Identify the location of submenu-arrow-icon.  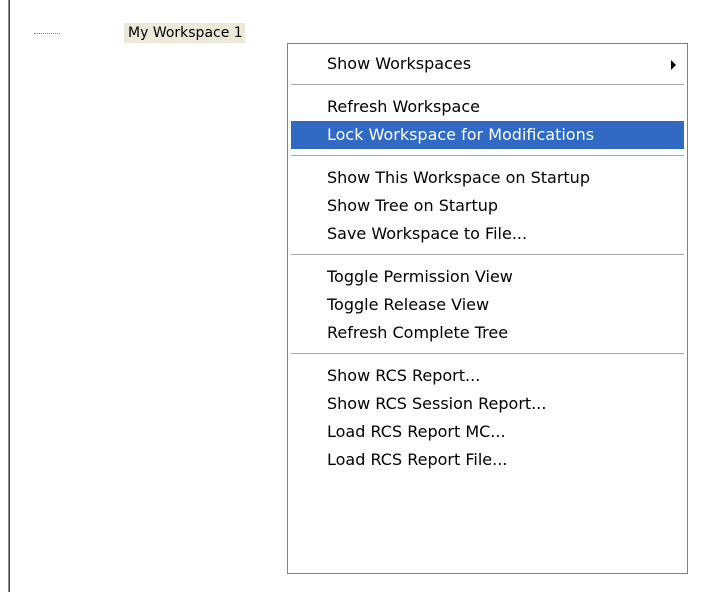
(673, 65).